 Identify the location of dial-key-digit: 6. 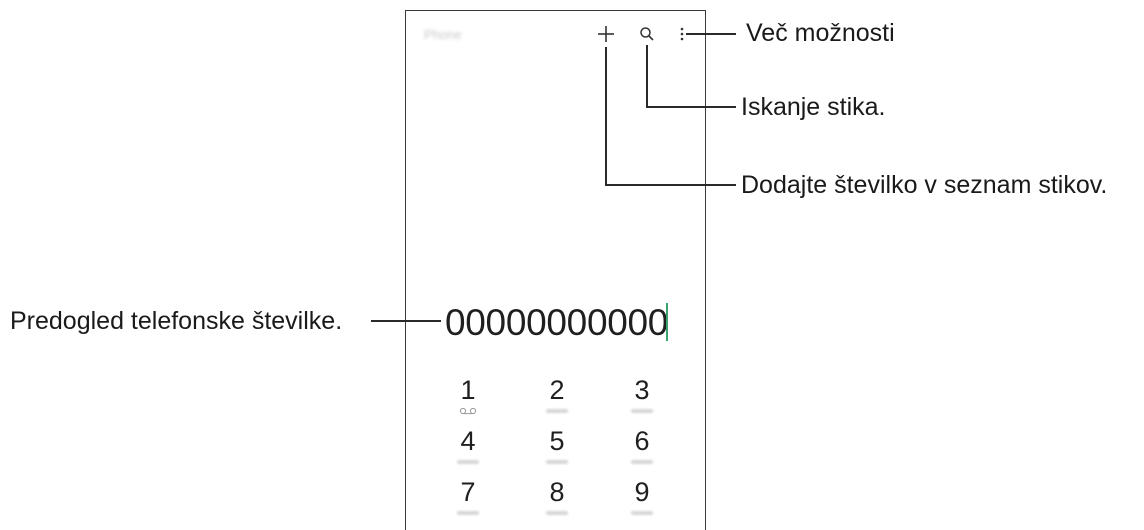
(642, 441).